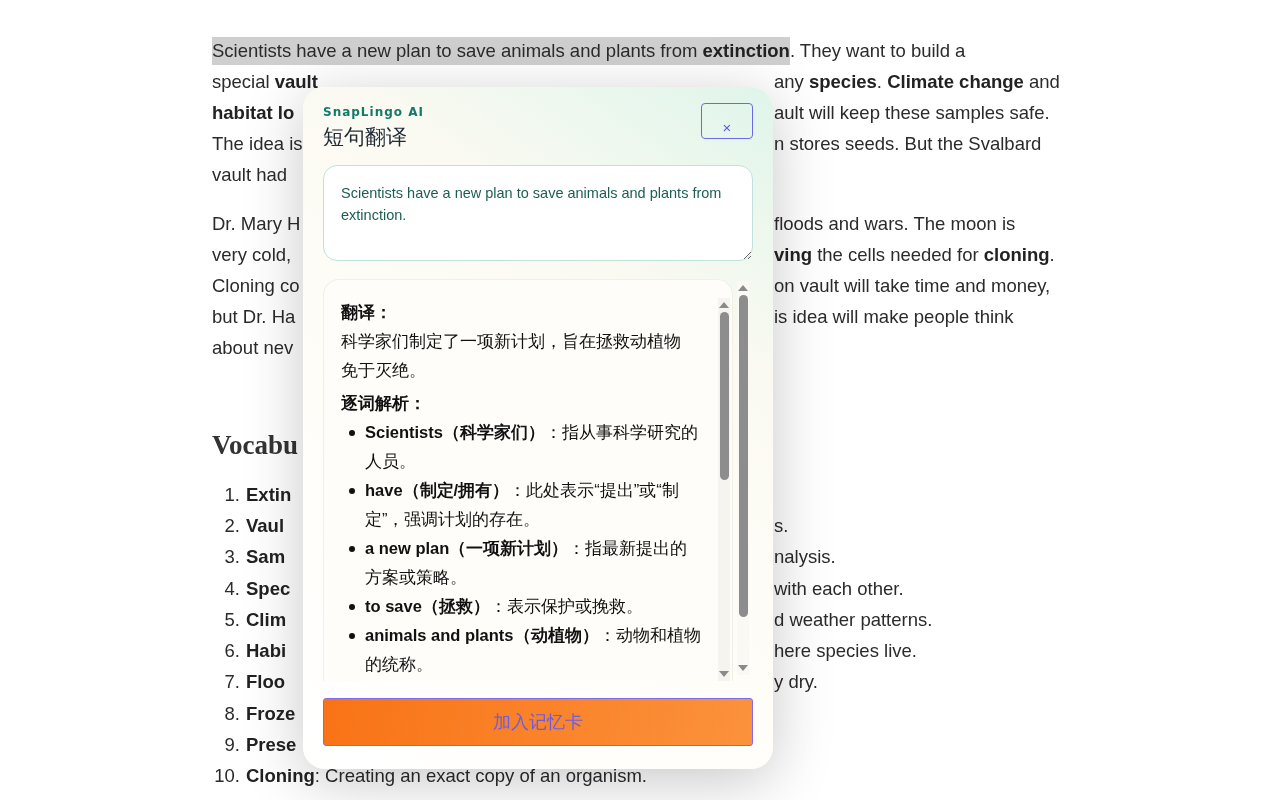 The height and width of the screenshot is (800, 1280). Describe the element at coordinates (265, 81) in the screenshot. I see `article-text: special vault` at that location.